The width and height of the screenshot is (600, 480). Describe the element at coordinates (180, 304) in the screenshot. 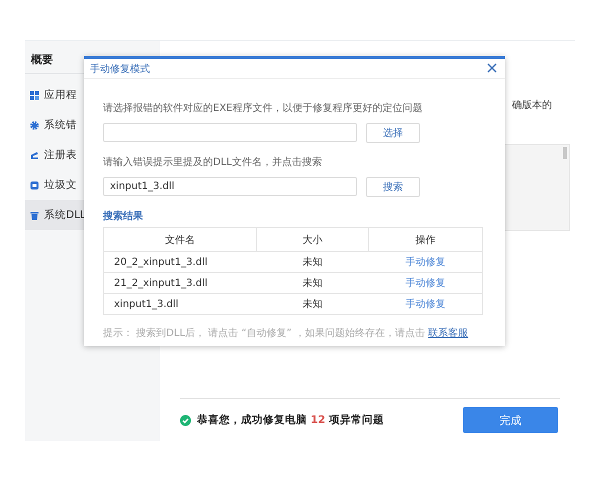

I see `table-cell: xinput1_3.dll` at that location.